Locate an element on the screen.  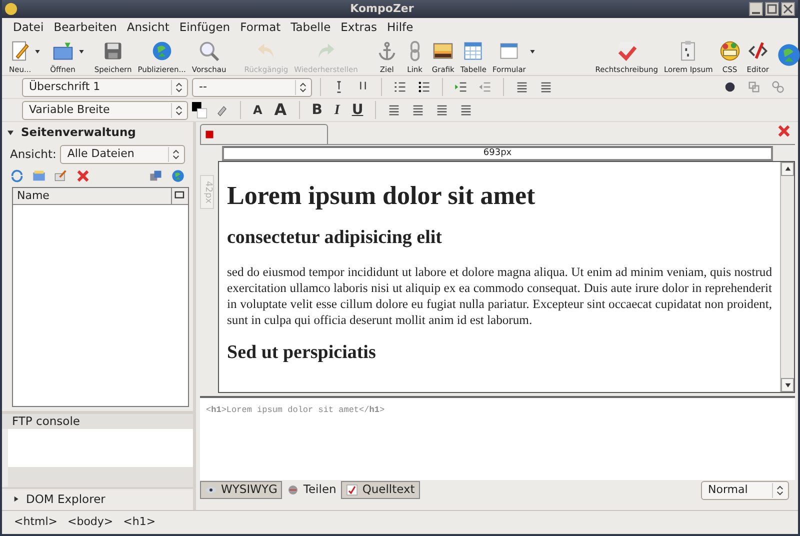
view-tab: WYSIWYG is located at coordinates (241, 490).